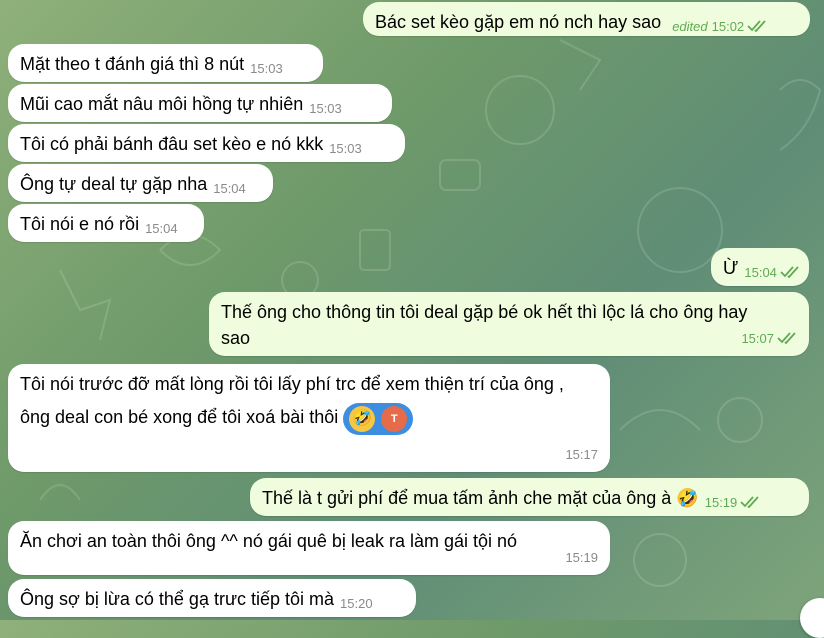  What do you see at coordinates (581, 454) in the screenshot?
I see `message-time: 15:17` at bounding box center [581, 454].